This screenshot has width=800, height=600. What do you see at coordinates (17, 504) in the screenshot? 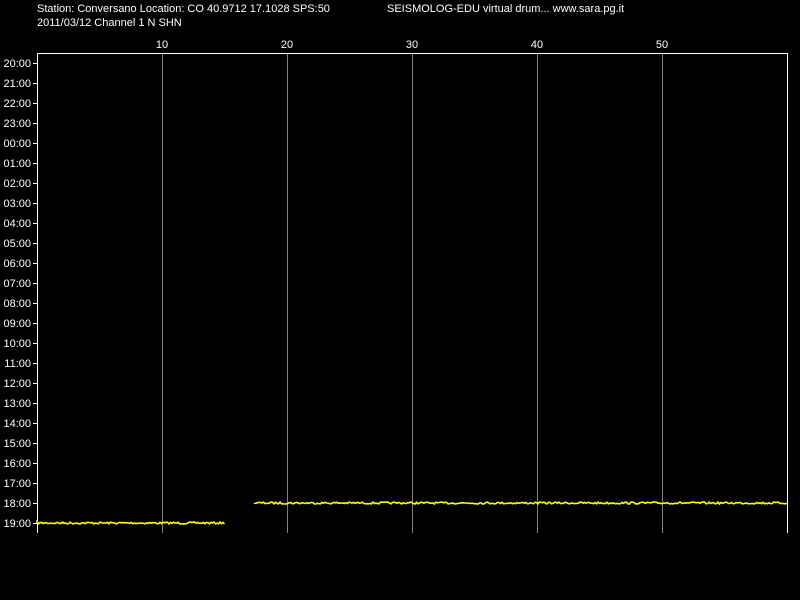
I see `y-tick-label-1800: 18:00` at bounding box center [17, 504].